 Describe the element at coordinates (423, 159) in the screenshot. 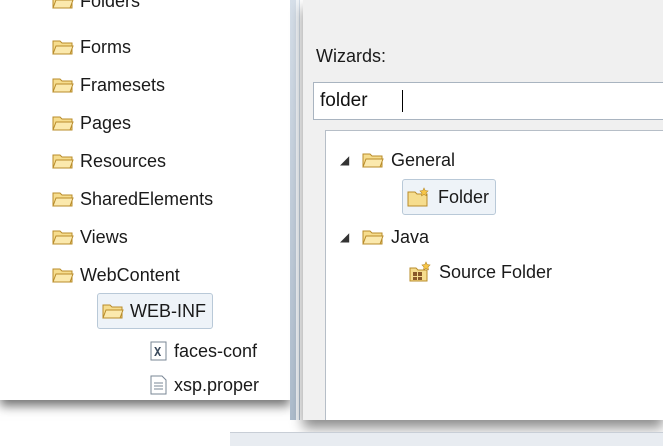

I see `wizard-category-label: General` at that location.